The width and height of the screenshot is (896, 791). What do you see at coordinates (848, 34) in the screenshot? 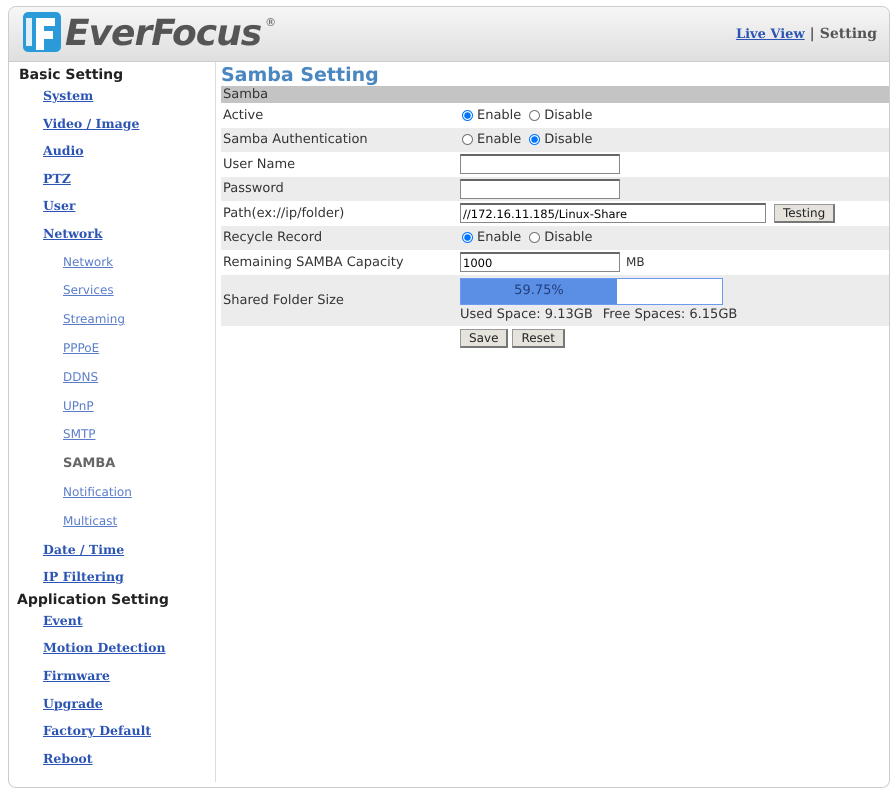
I see `current-page-label: Setting` at bounding box center [848, 34].